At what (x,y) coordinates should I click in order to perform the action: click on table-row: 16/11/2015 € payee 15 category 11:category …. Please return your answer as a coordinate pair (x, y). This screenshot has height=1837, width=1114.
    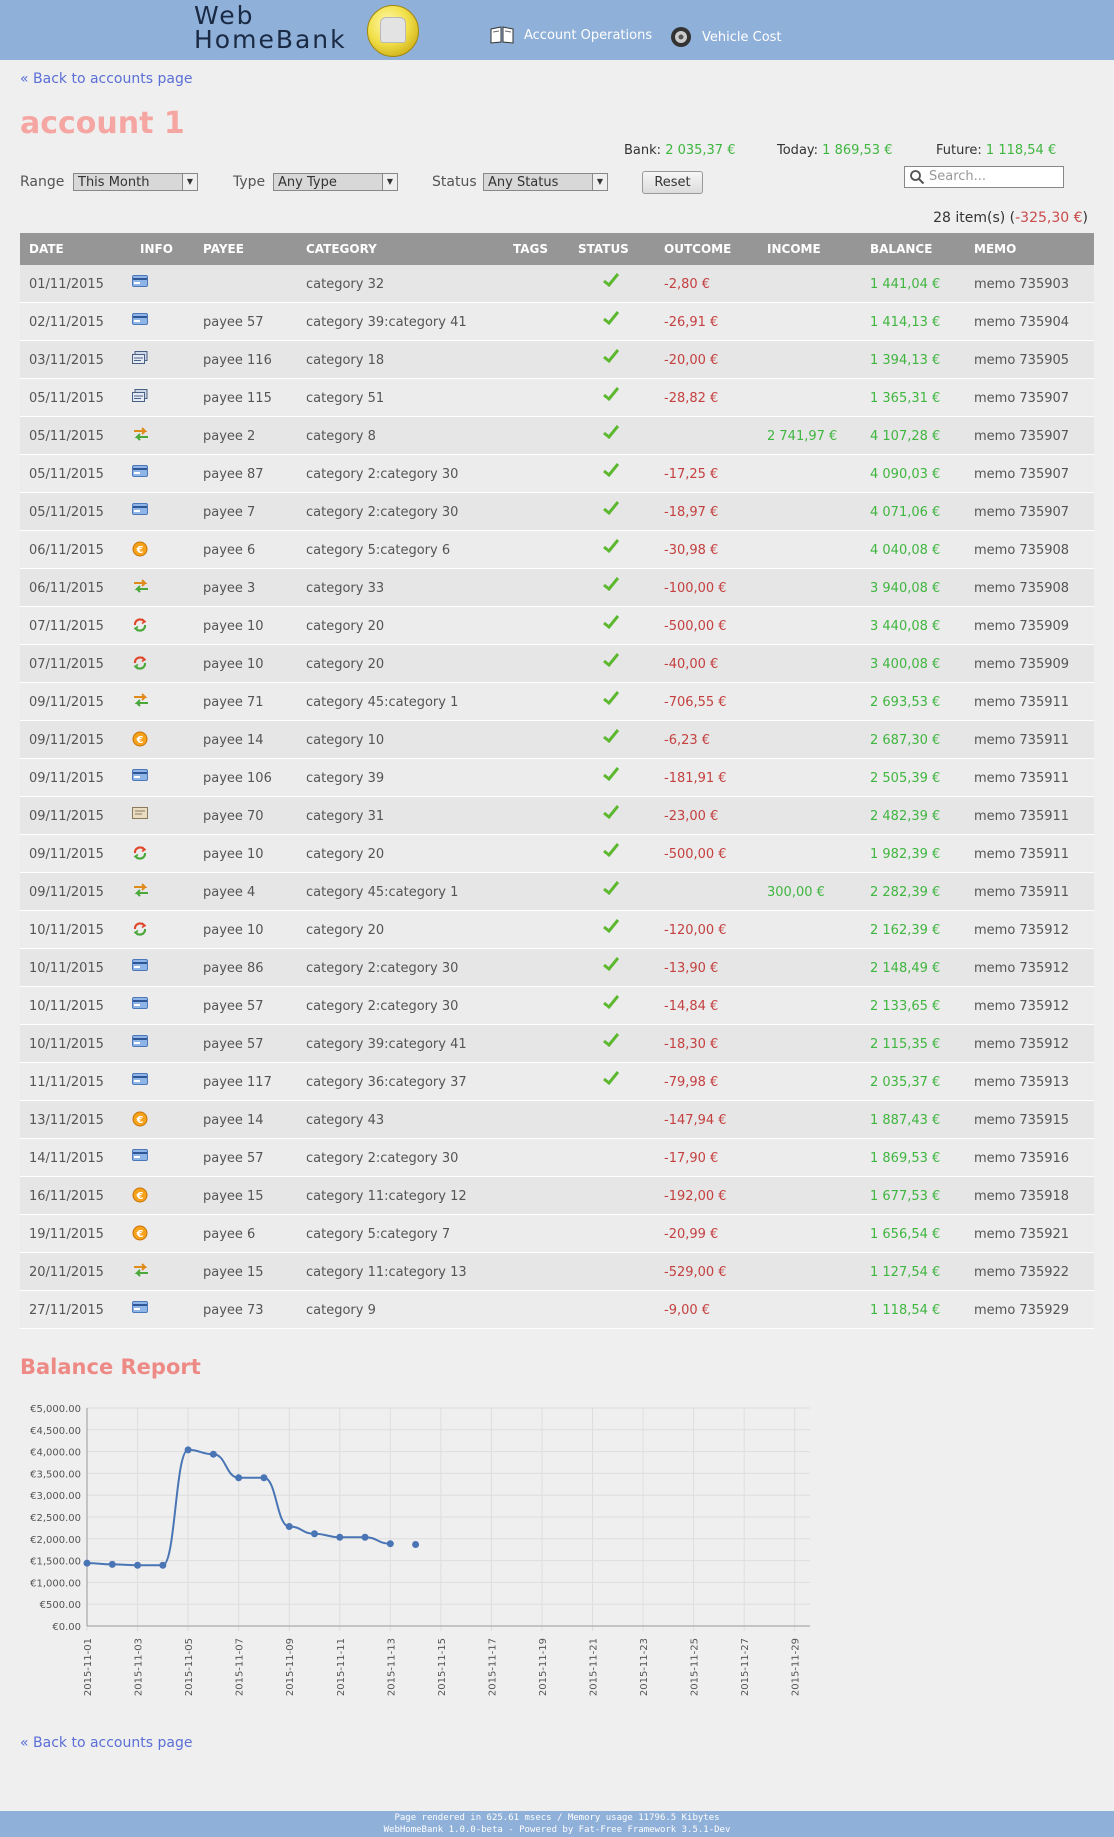
    Looking at the image, I should click on (557, 1196).